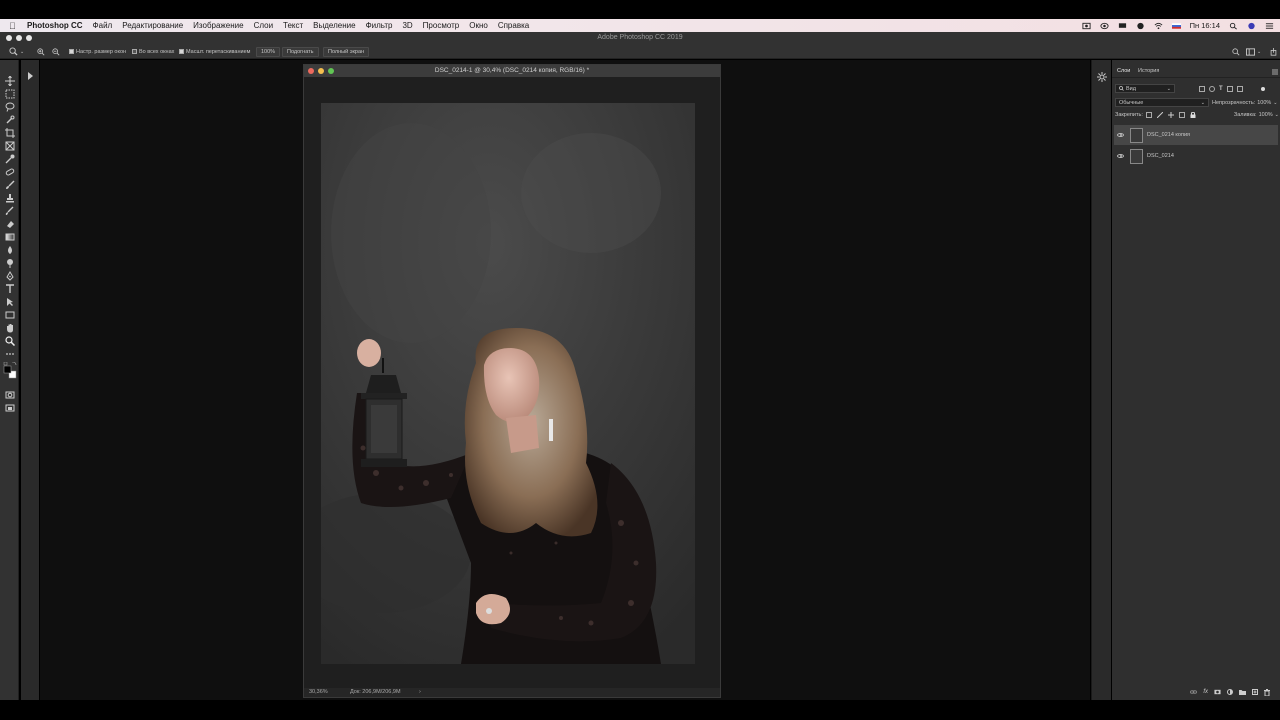 Image resolution: width=1280 pixels, height=720 pixels. What do you see at coordinates (331, 71) in the screenshot?
I see `doc-zoom-button` at bounding box center [331, 71].